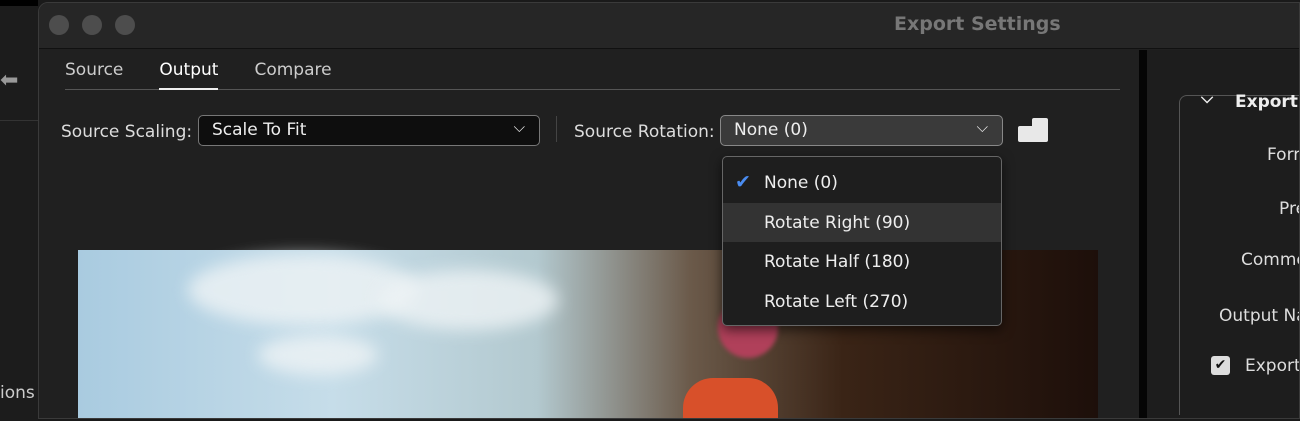  I want to click on source-scaling-value: Scale To Fit, so click(259, 130).